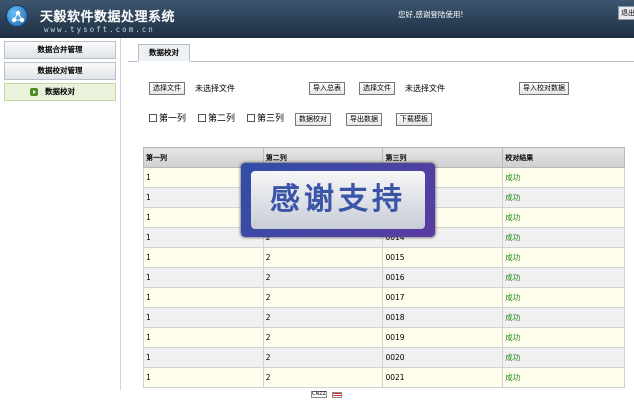 This screenshot has width=634, height=400. I want to click on sidebar-item-label: 数据校对, so click(60, 91).